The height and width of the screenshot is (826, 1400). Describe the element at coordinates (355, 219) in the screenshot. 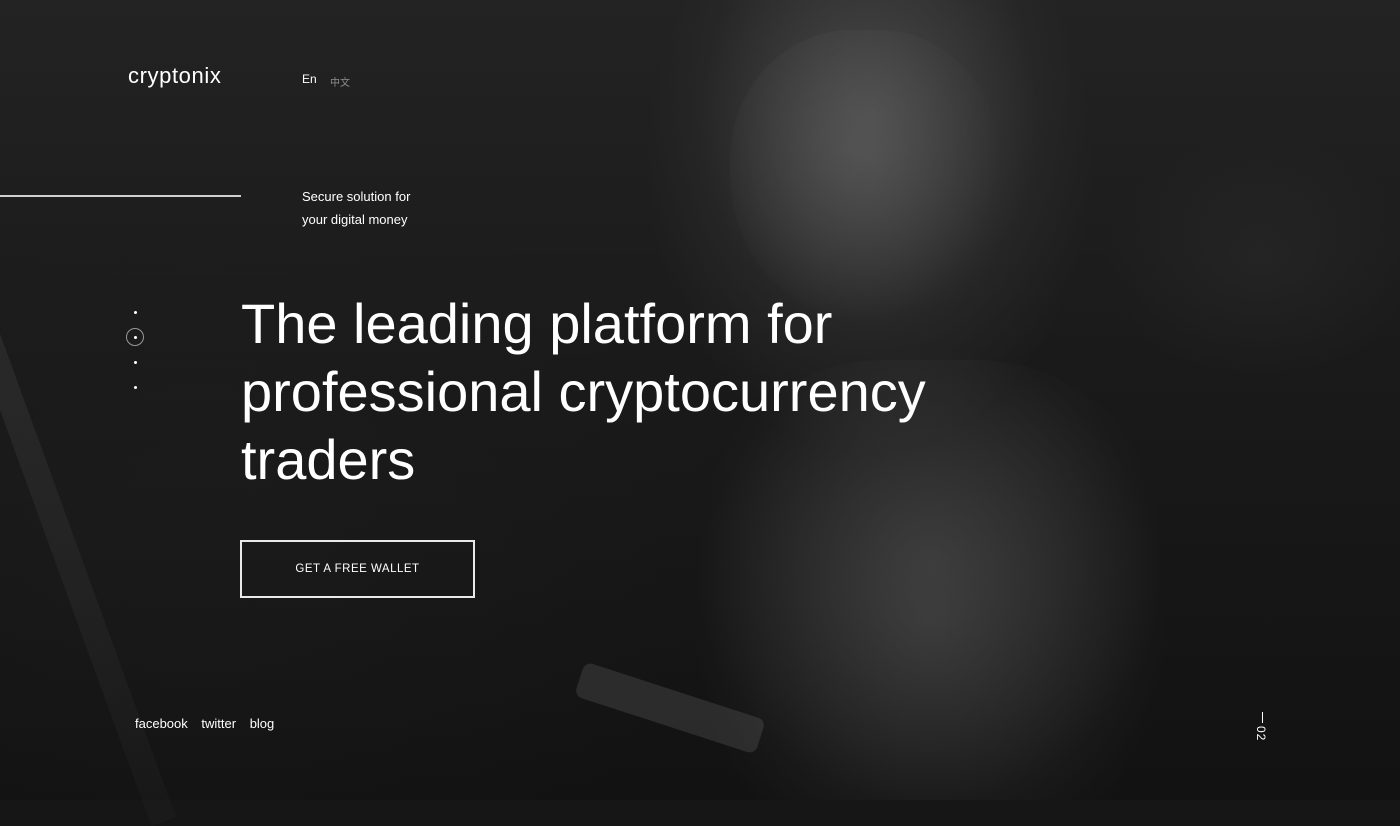

I see `tagline-line-2: your digital money` at that location.